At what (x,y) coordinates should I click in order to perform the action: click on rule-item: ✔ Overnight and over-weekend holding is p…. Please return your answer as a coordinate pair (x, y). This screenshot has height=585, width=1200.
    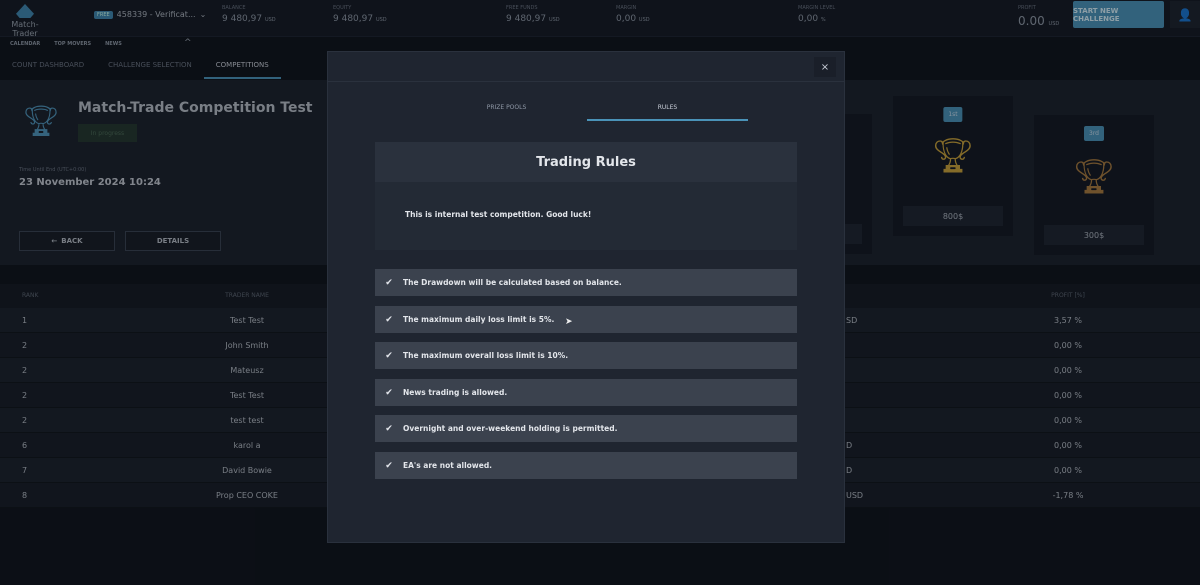
    Looking at the image, I should click on (586, 428).